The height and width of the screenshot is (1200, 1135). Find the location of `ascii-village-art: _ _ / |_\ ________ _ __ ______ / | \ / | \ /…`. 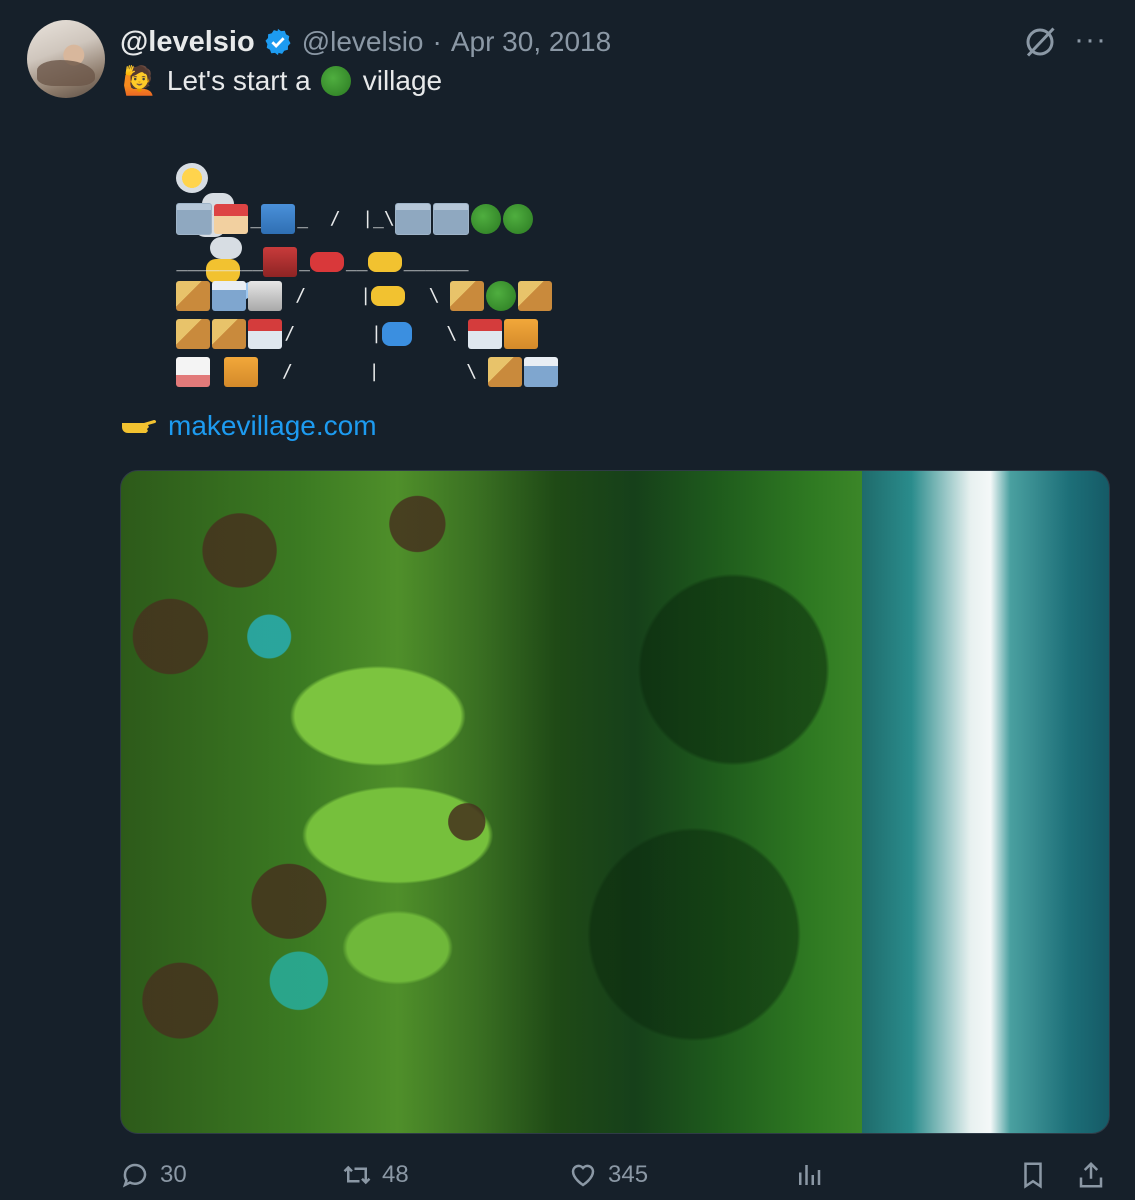

ascii-village-art: _ _ / |_\ ________ _ __ ______ / | \ / | \ /… is located at coordinates (353, 263).